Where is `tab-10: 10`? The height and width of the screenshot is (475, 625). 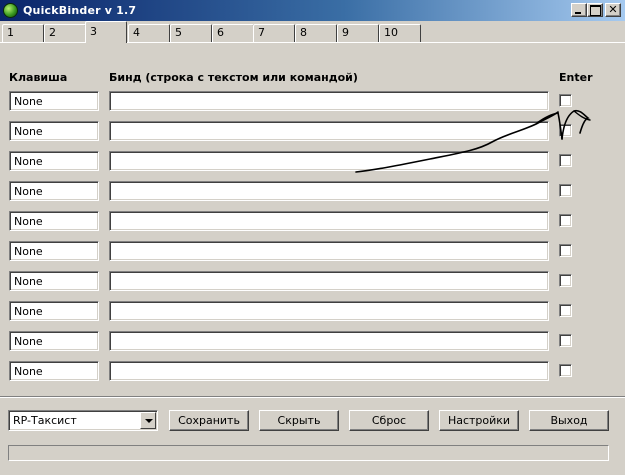 tab-10: 10 is located at coordinates (400, 33).